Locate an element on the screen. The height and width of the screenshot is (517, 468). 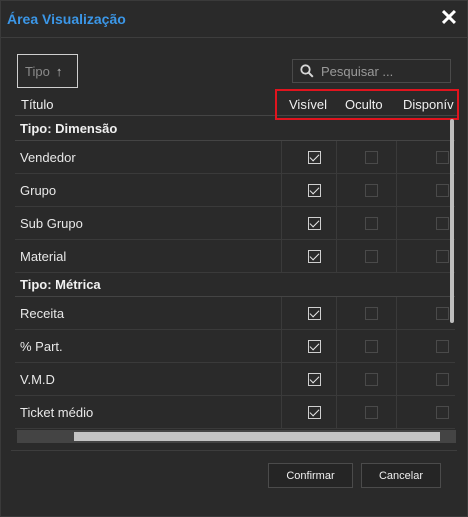
search-box is located at coordinates (371, 71).